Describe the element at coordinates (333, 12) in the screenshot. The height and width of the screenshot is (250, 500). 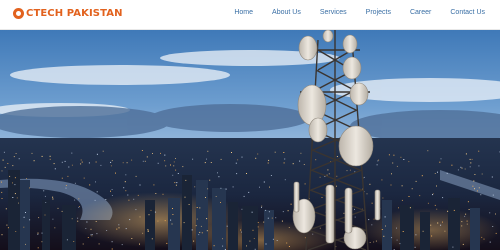
I see `nav-services: Services` at that location.